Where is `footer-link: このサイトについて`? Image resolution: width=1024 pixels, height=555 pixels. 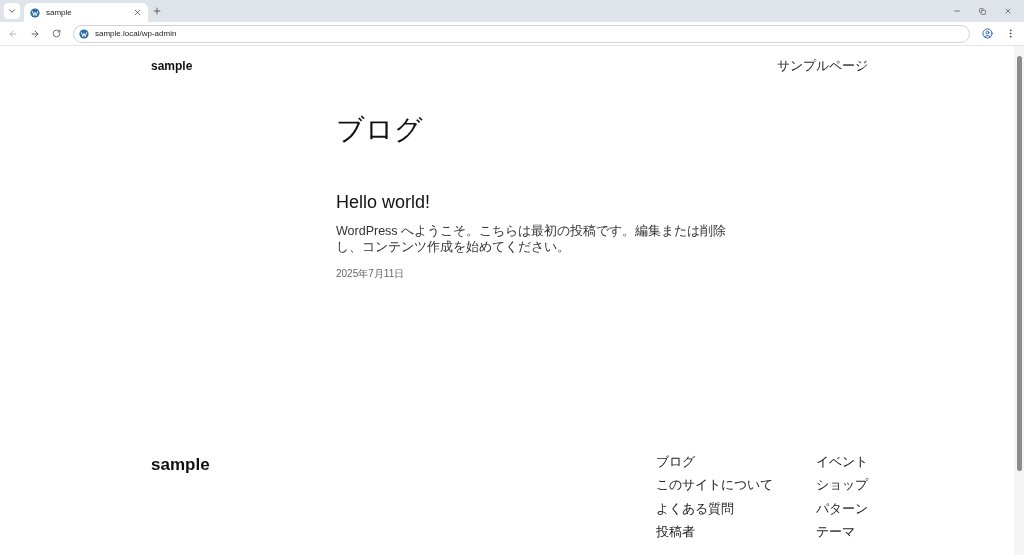 footer-link: このサイトについて is located at coordinates (736, 485).